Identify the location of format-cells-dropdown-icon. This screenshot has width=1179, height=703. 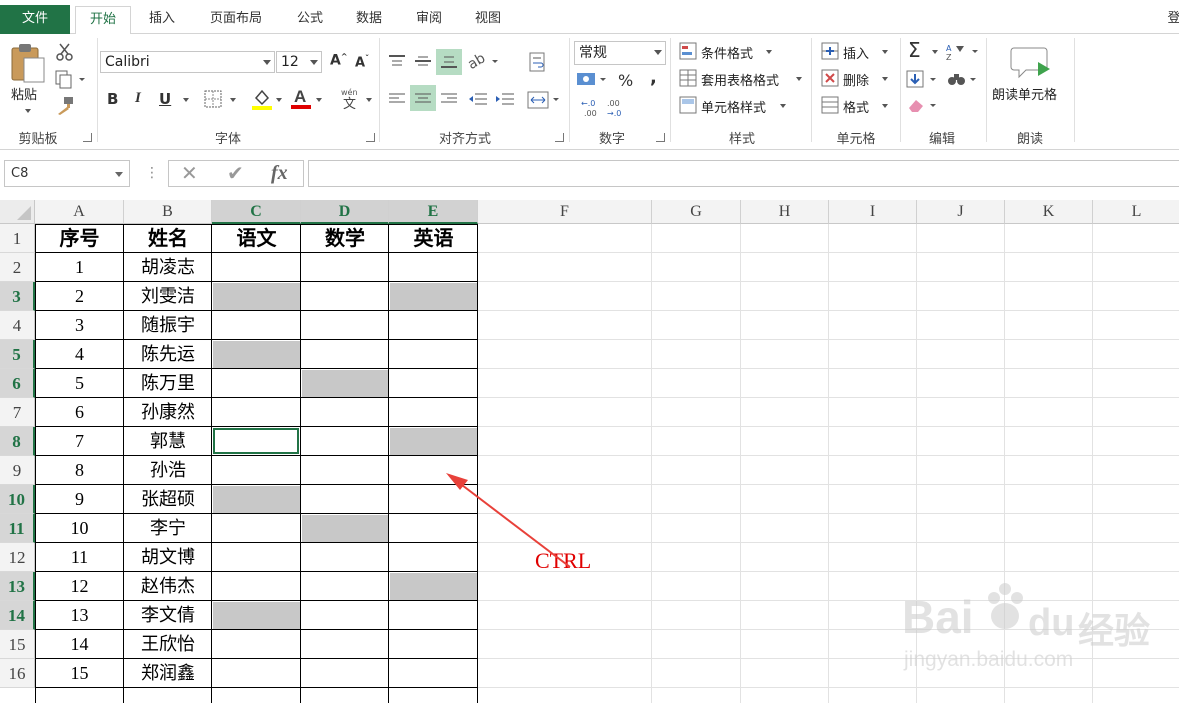
(885, 106).